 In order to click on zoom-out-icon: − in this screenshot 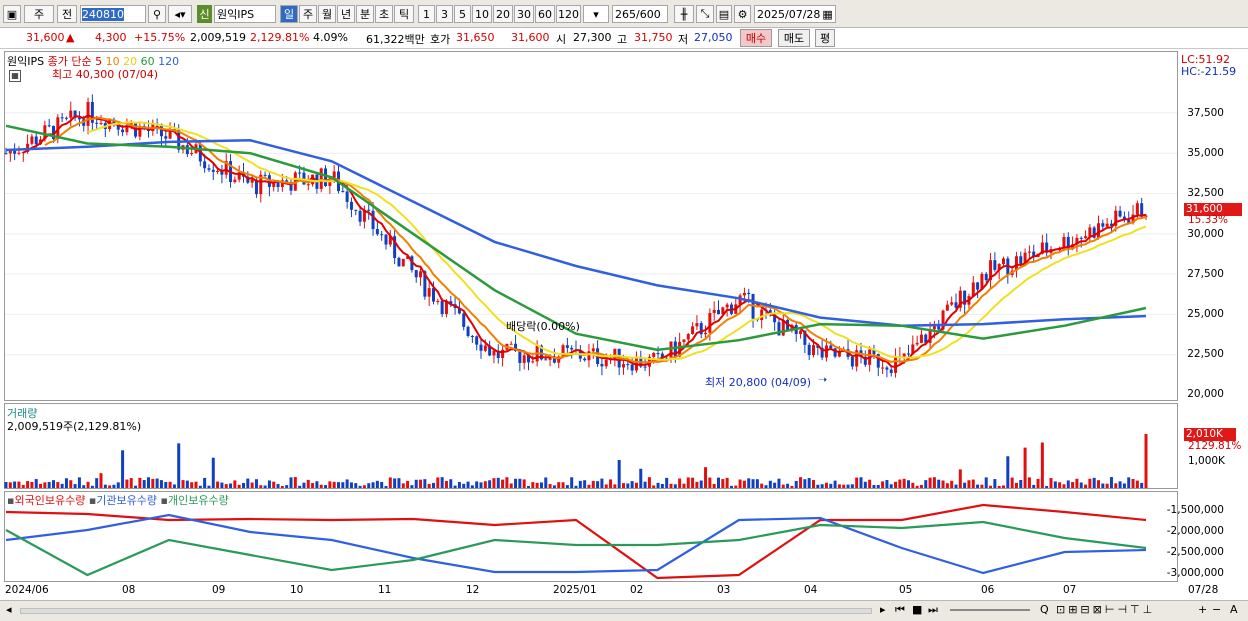, I will do `click(1216, 609)`.